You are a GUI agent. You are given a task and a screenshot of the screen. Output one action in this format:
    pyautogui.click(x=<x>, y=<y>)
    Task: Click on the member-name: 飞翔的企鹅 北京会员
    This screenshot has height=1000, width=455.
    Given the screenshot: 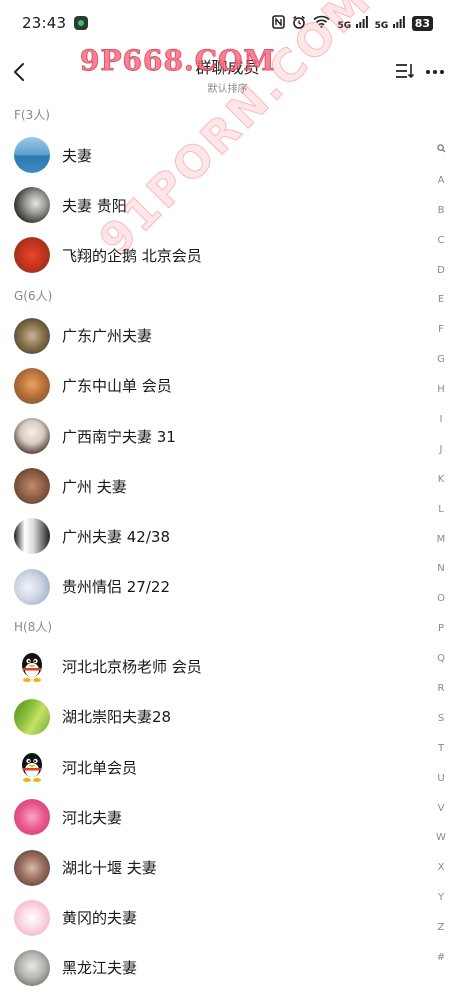 What is the action you would take?
    pyautogui.click(x=132, y=255)
    